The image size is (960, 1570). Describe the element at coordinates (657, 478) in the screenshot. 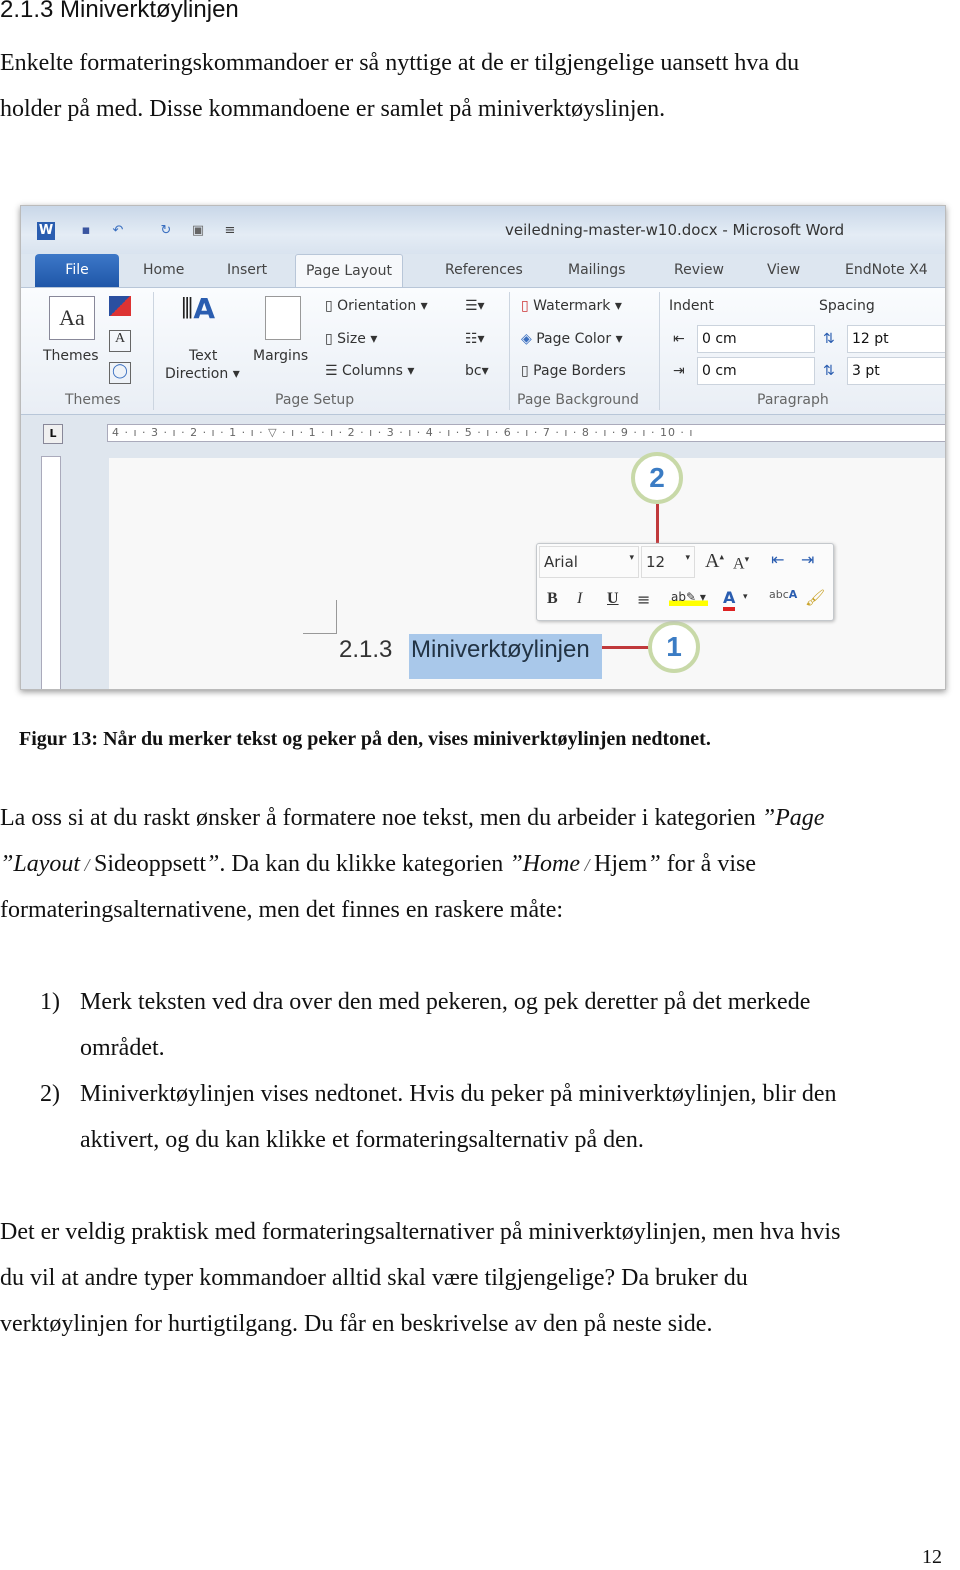

I see `callout-2: 2` at that location.